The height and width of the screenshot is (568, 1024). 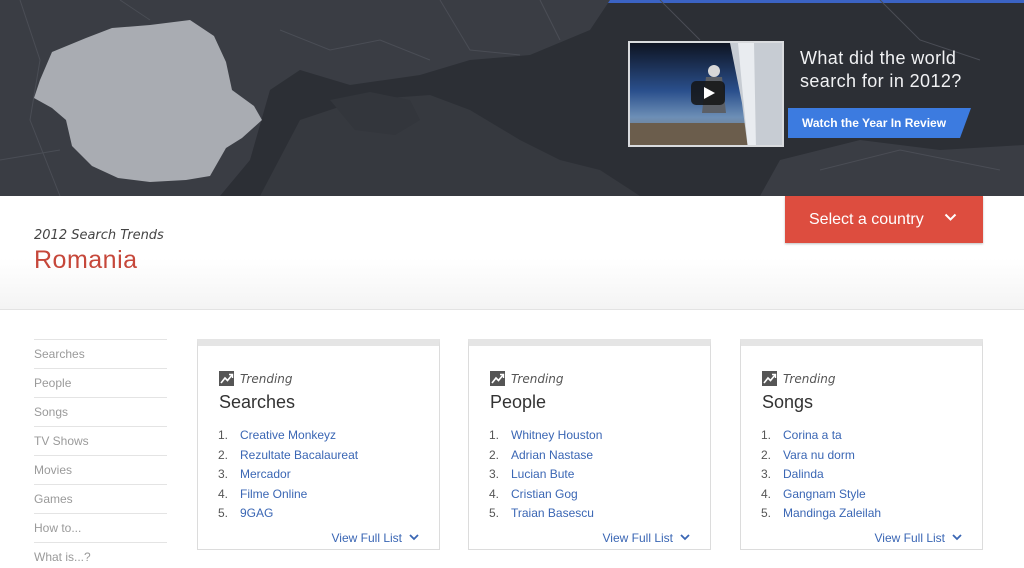 I want to click on sidebar-item-people: People, so click(x=100, y=382).